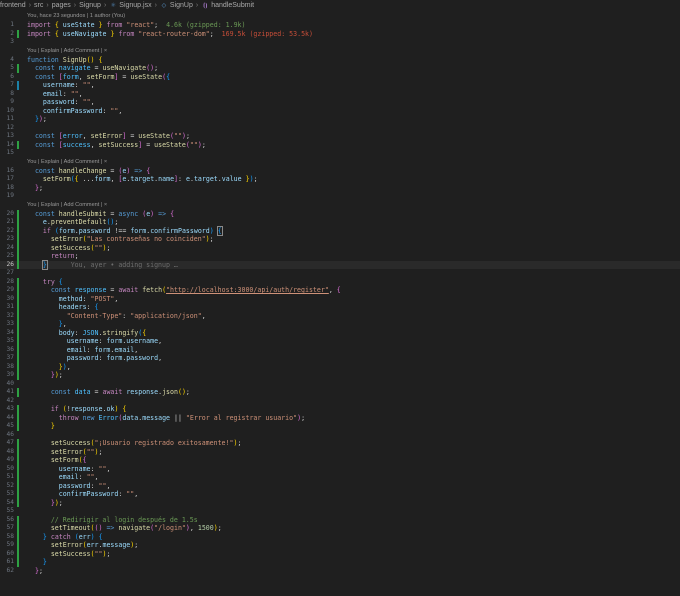  I want to click on code-line: 8 email: "",, so click(46, 93).